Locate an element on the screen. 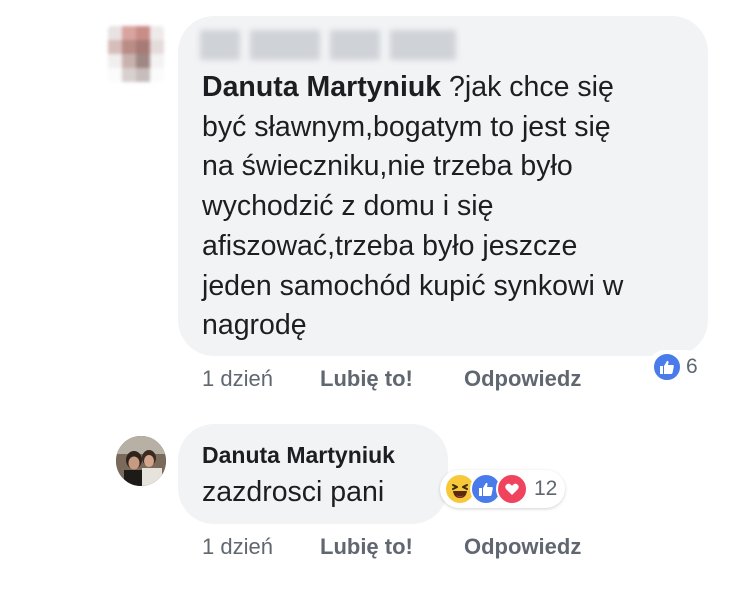 Image resolution: width=750 pixels, height=590 pixels. reaction-summary: 6 is located at coordinates (676, 367).